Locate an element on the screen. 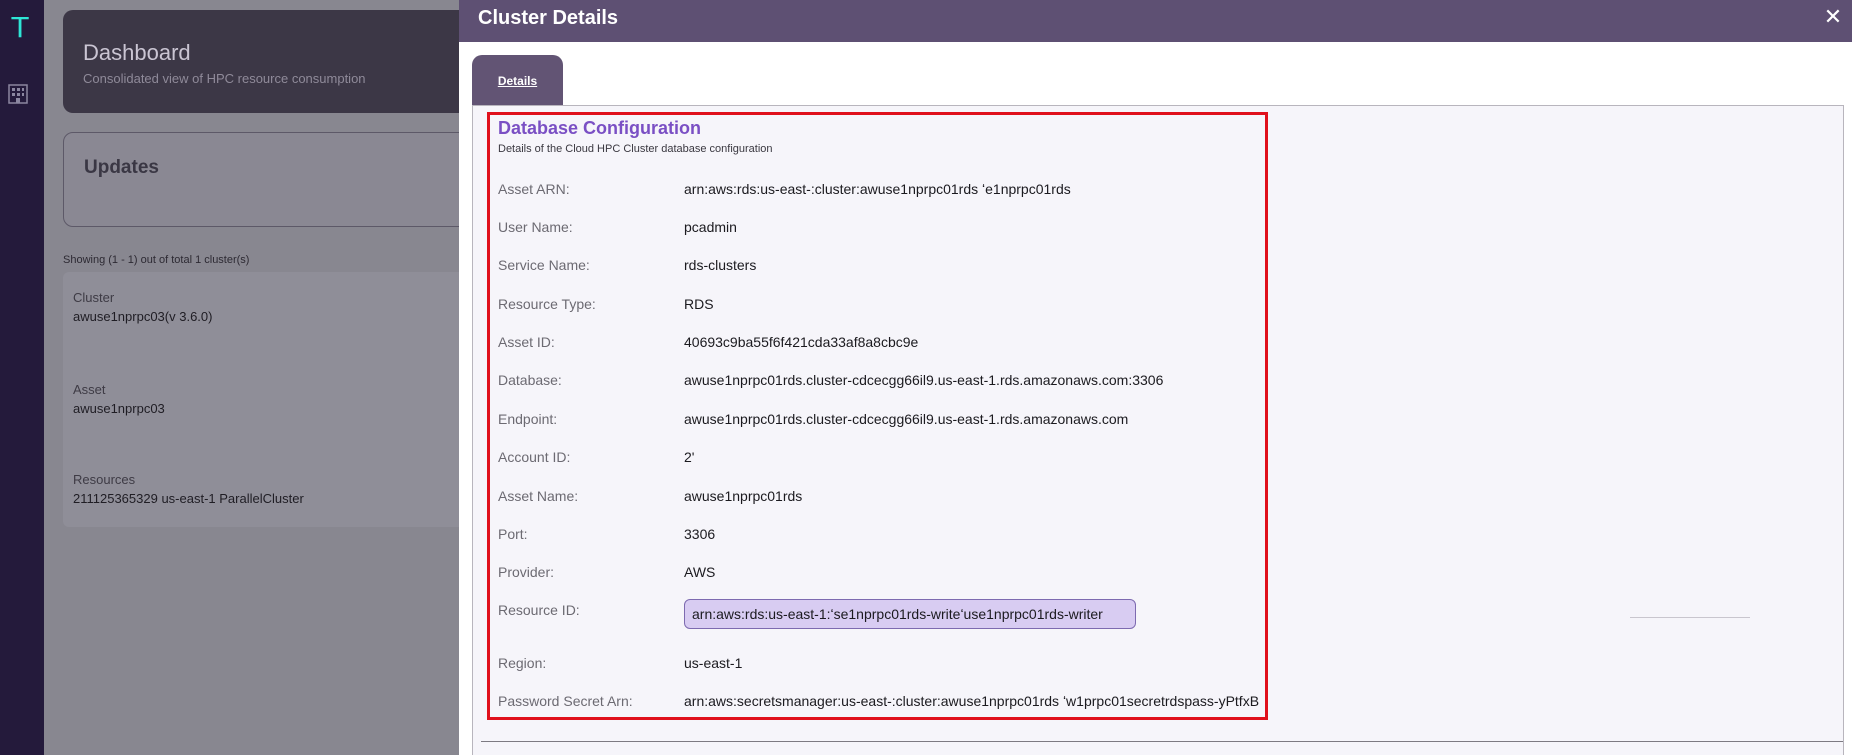  updates-title: Updates is located at coordinates (121, 167).